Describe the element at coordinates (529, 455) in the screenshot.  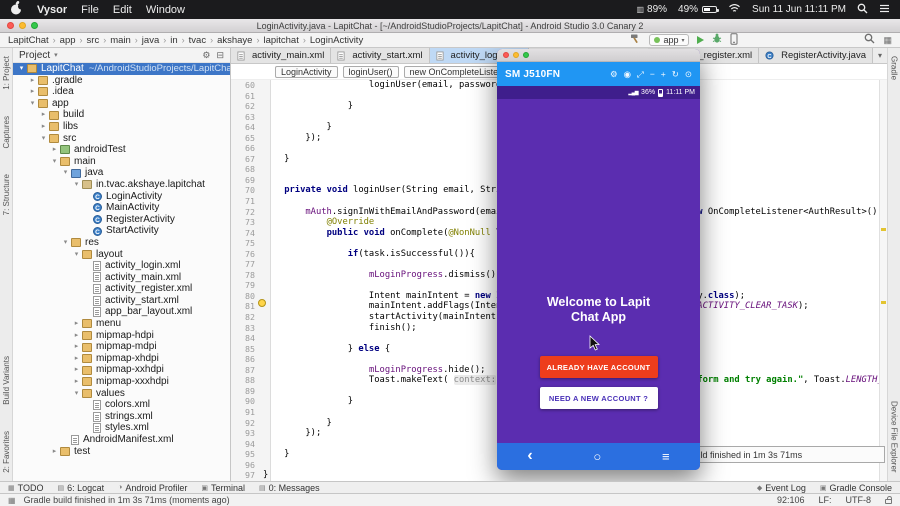
I see `back-icon: ‹` at that location.